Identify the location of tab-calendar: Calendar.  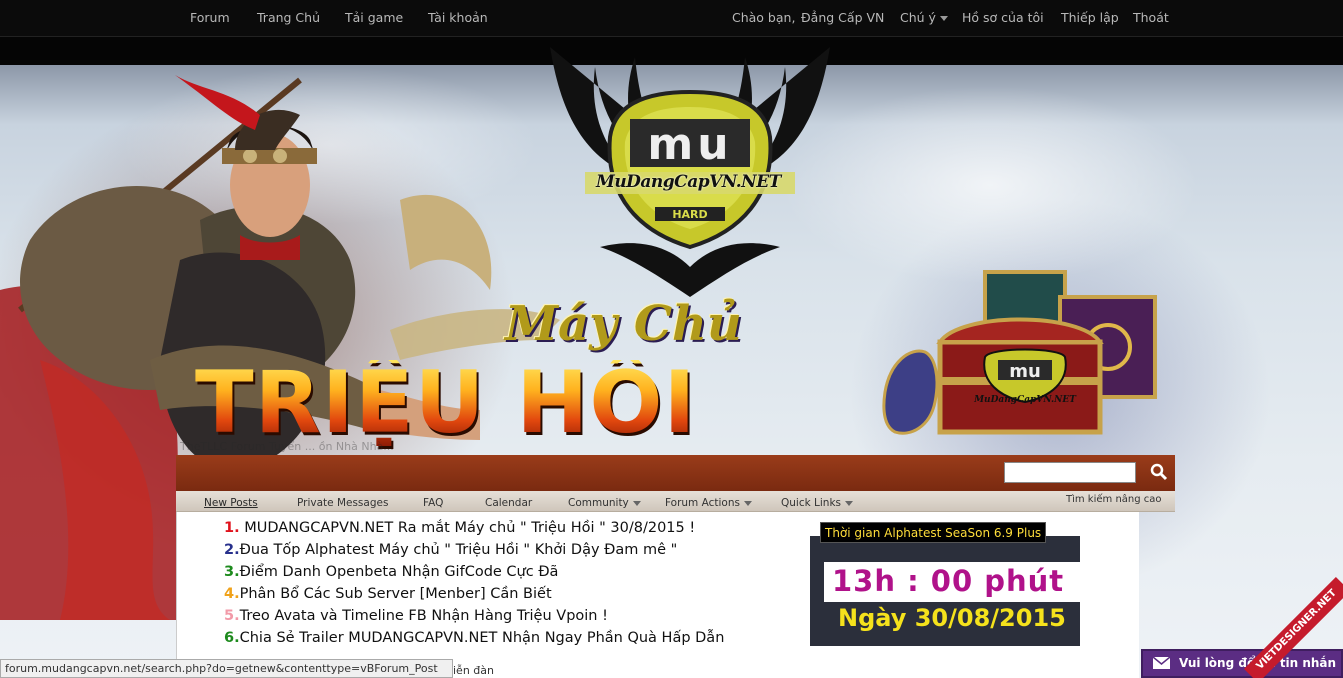
(508, 503).